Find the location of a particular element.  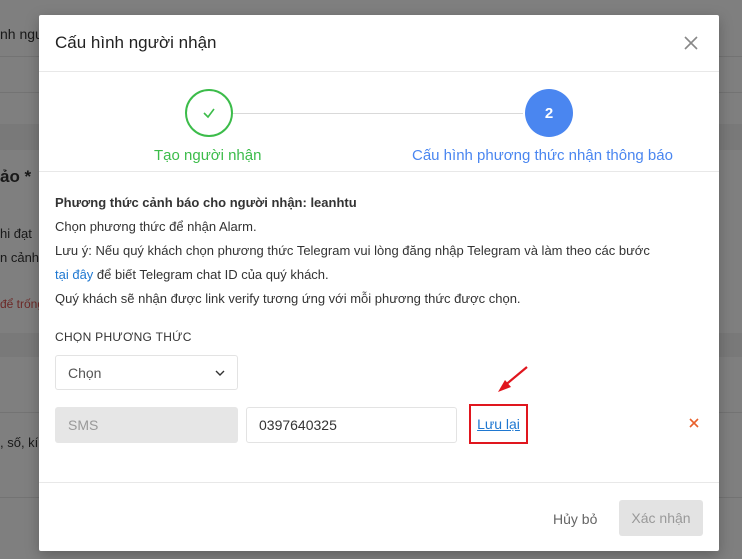

method-type-field: SMS is located at coordinates (146, 425).